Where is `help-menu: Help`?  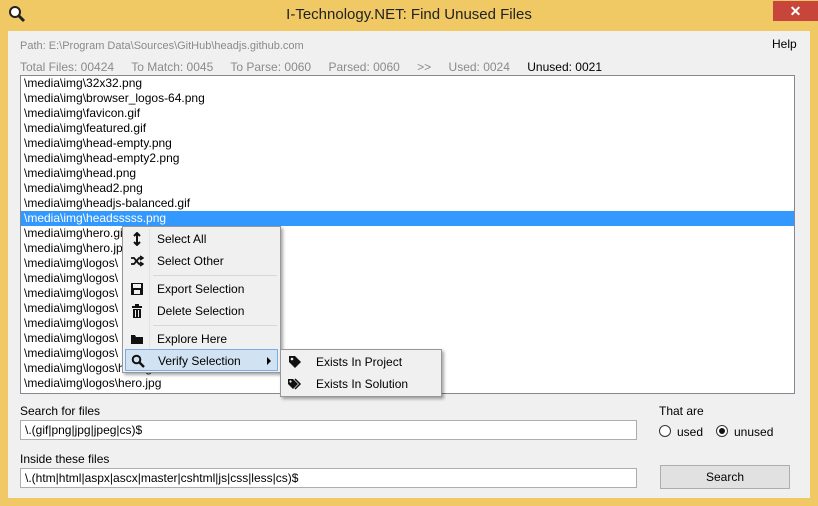
help-menu: Help is located at coordinates (784, 44).